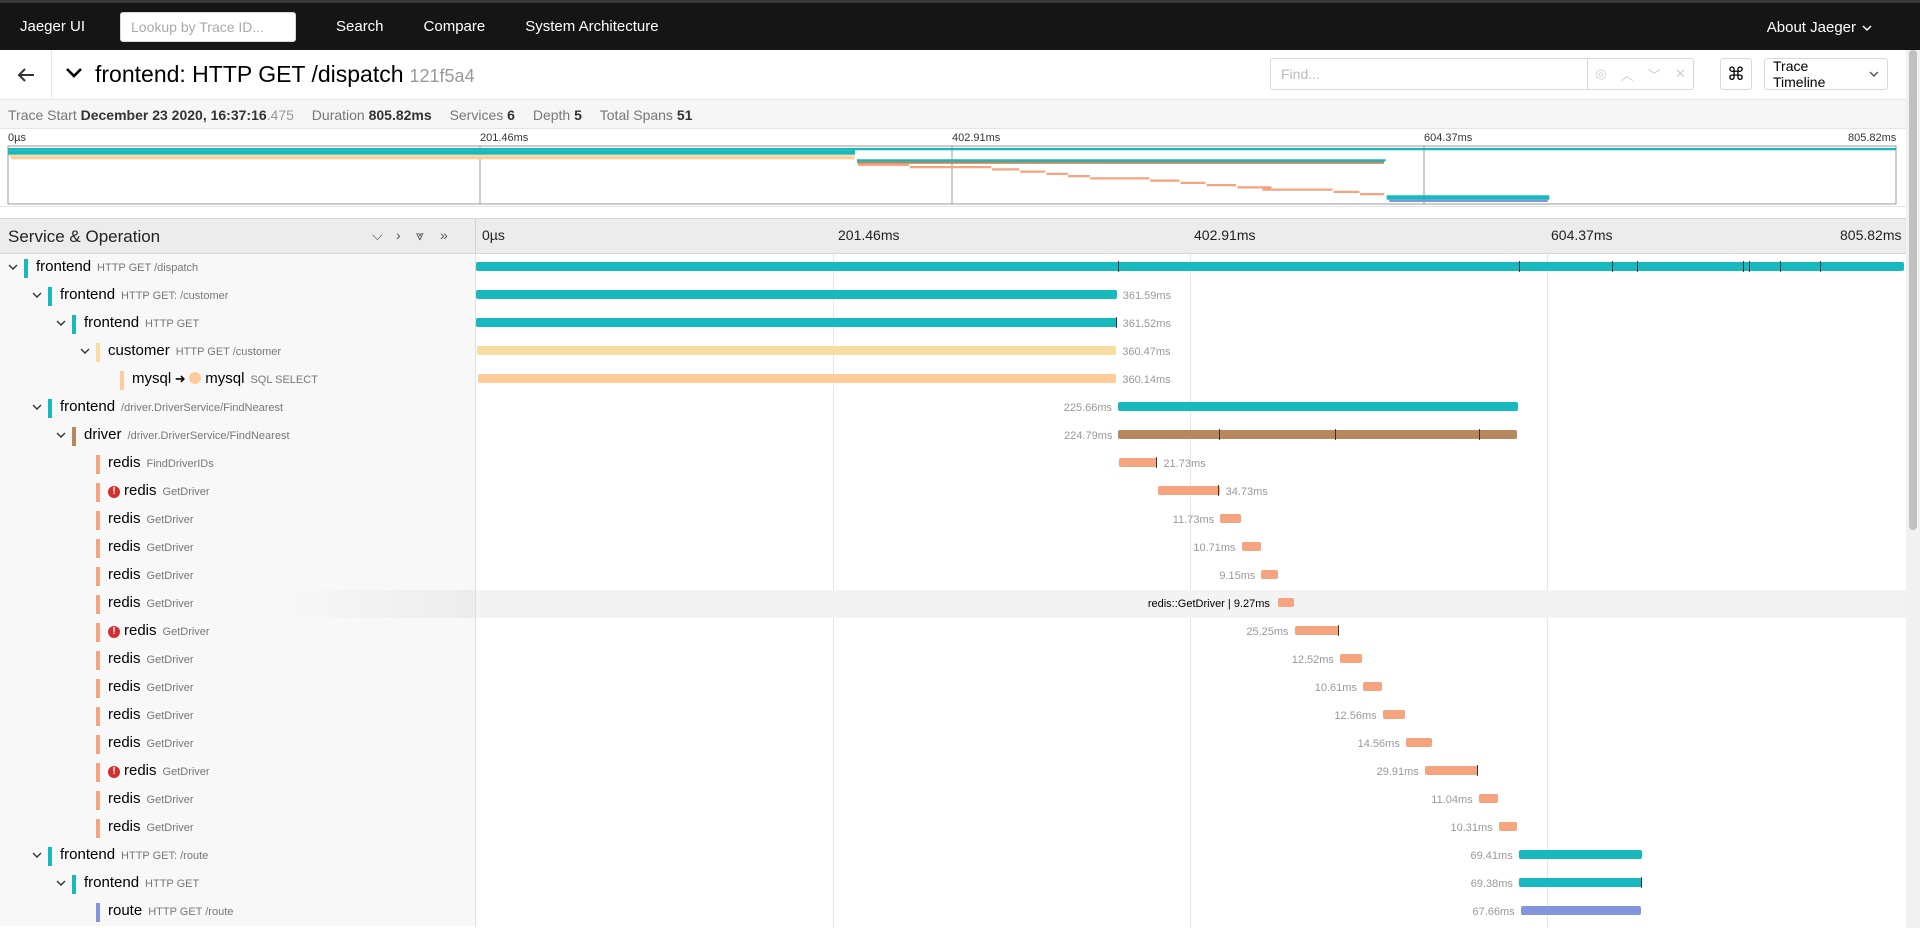 This screenshot has height=928, width=1920. Describe the element at coordinates (1600, 74) in the screenshot. I see `locate-icon: ◎` at that location.